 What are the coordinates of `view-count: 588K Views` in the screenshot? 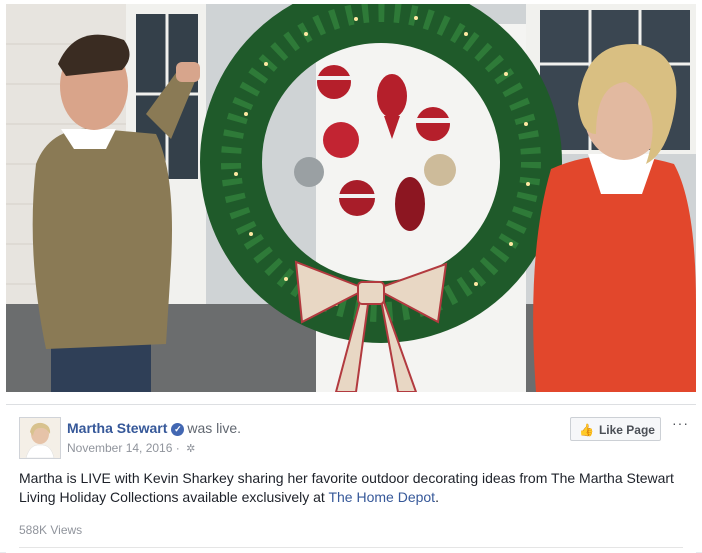 It's located at (51, 530).